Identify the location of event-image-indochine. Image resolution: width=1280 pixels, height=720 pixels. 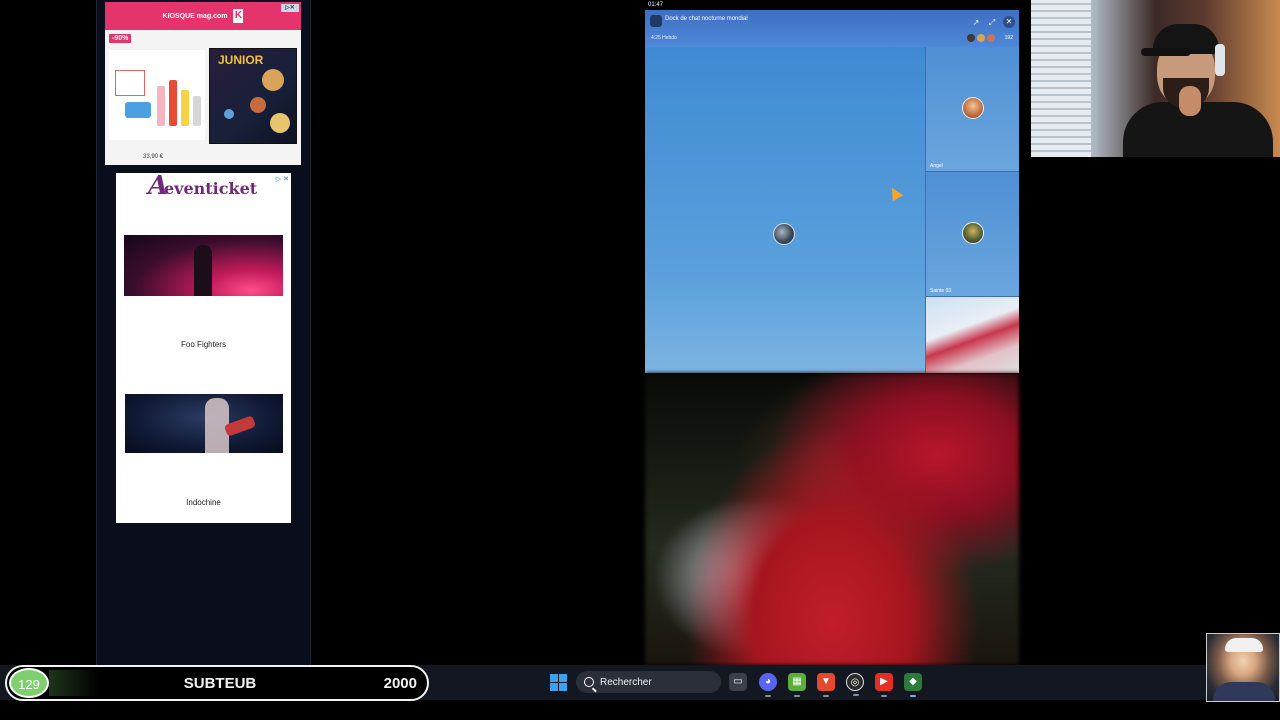
(204, 423).